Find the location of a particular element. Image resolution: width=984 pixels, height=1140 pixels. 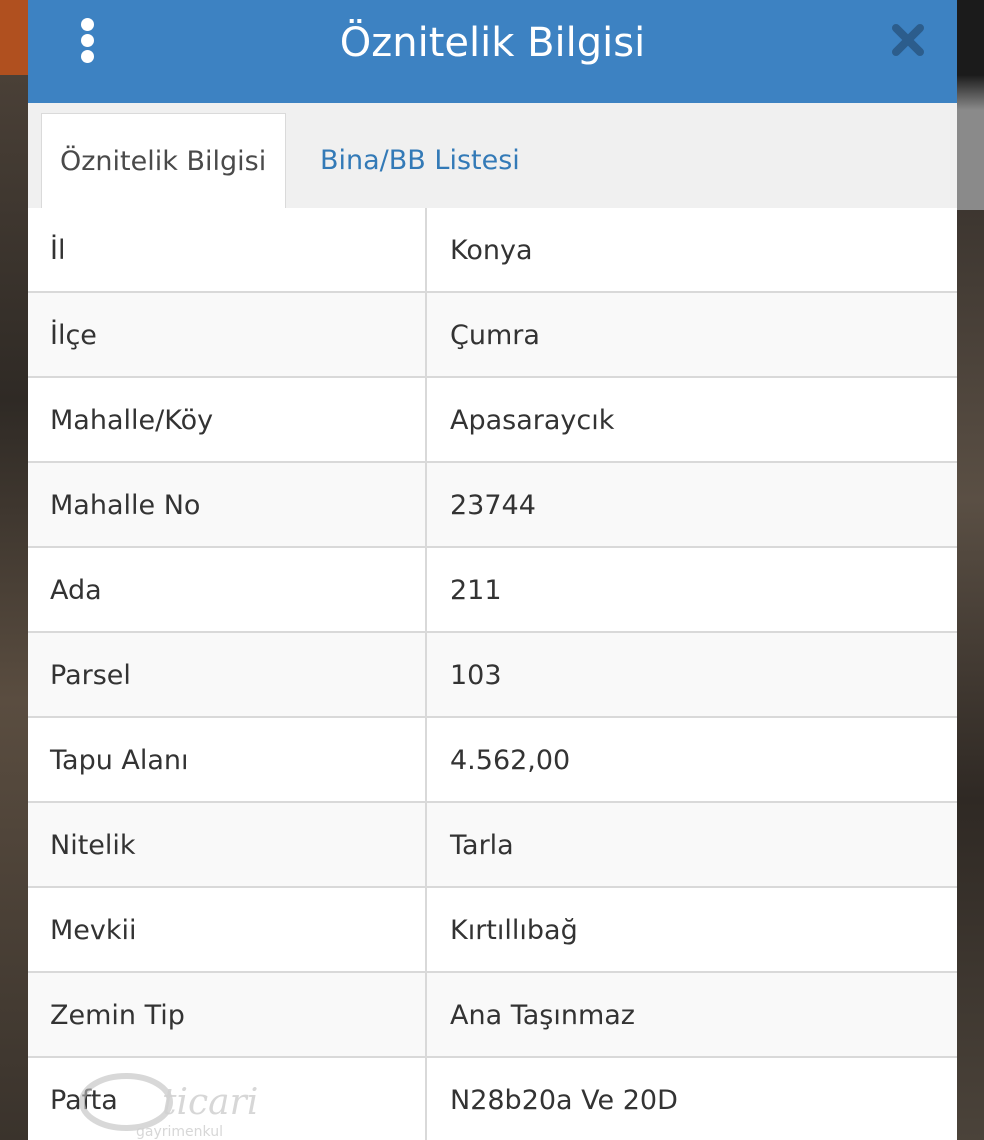

attribute-value: Ana Taşınmaz is located at coordinates (542, 1015).